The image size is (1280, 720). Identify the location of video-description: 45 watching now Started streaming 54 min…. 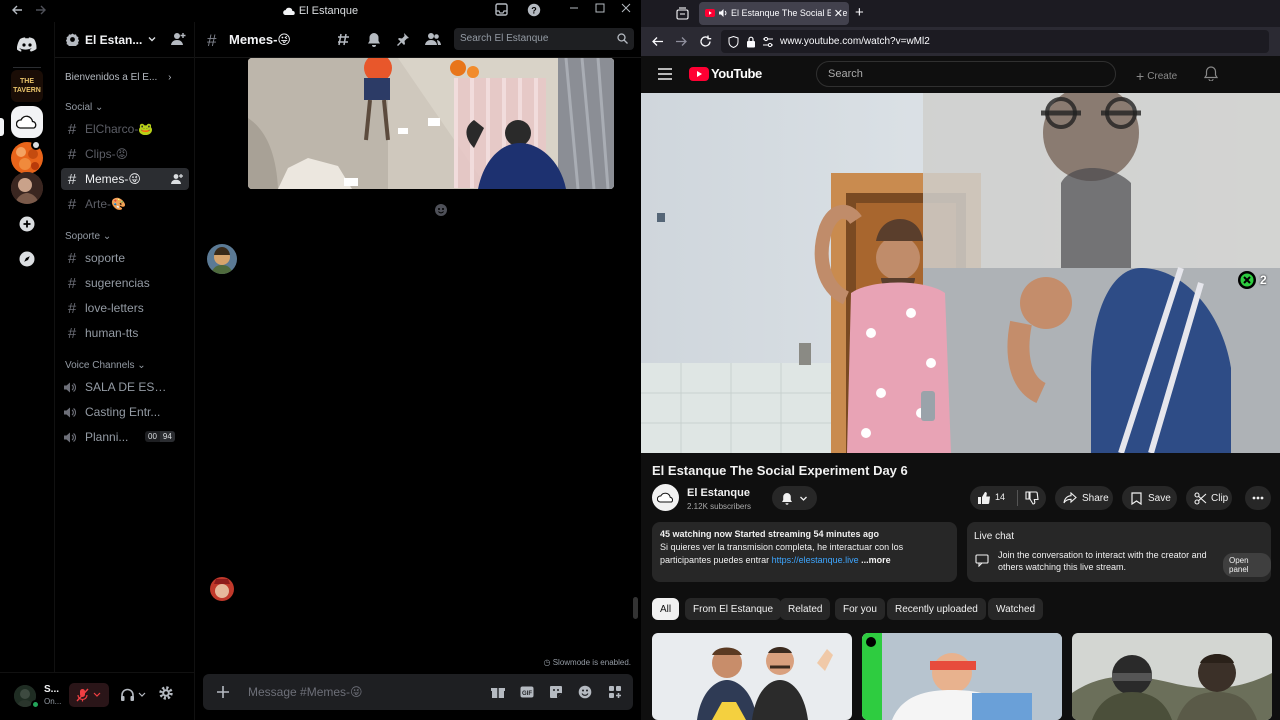
(804, 552).